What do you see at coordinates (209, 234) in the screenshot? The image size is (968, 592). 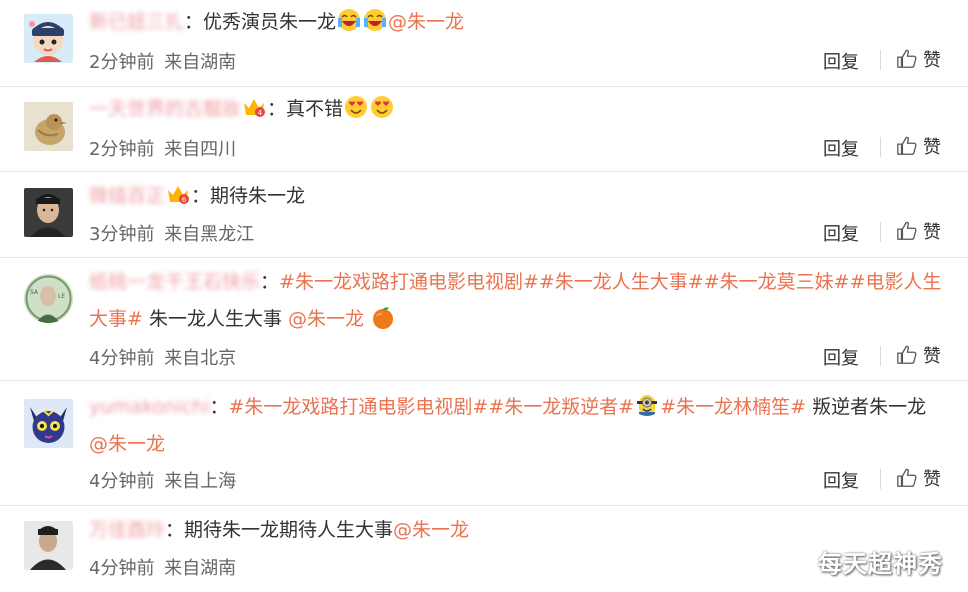 I see `comment-location: 来自黑龙江` at bounding box center [209, 234].